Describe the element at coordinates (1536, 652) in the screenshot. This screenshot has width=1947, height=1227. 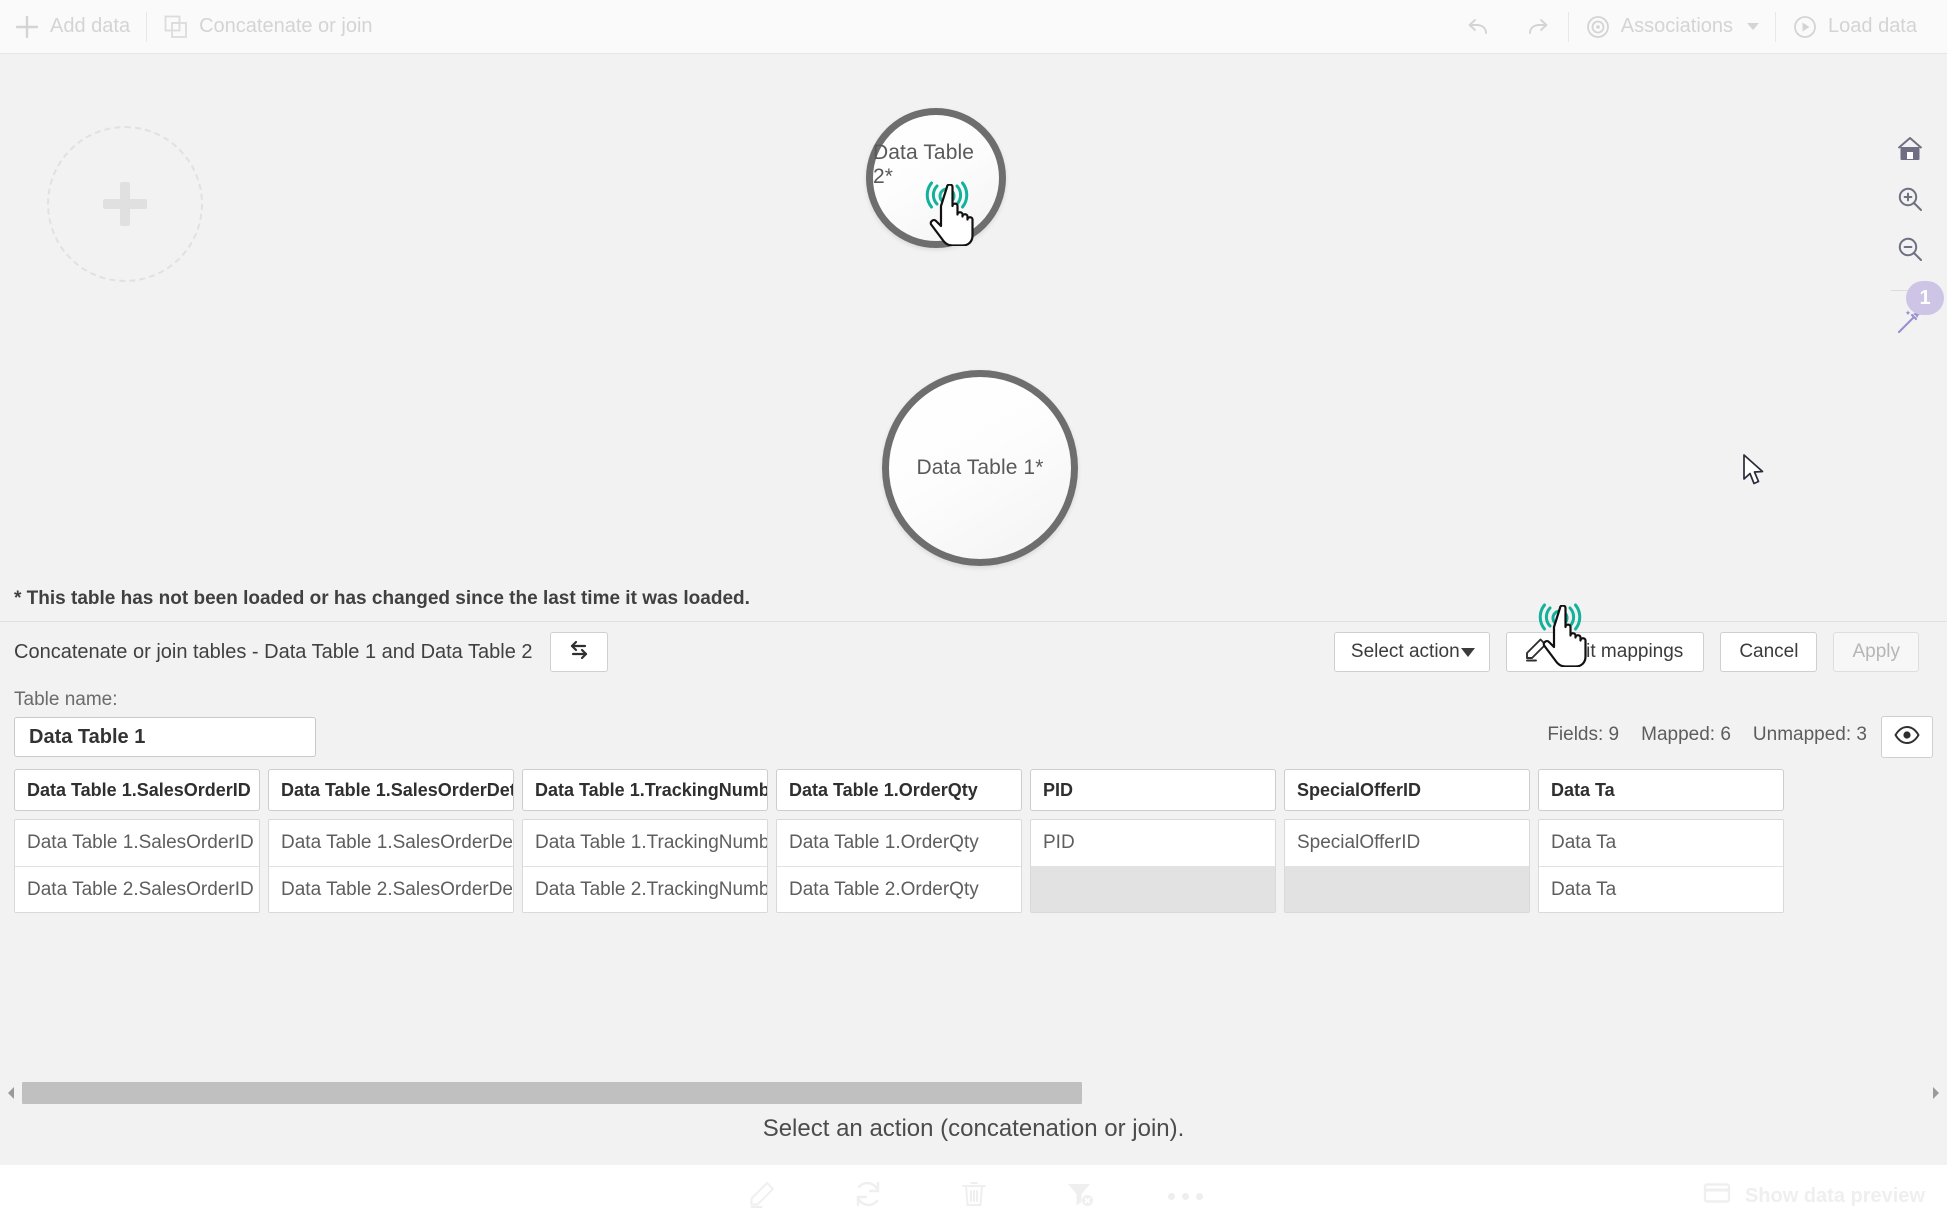
I see `pencil-icon` at that location.